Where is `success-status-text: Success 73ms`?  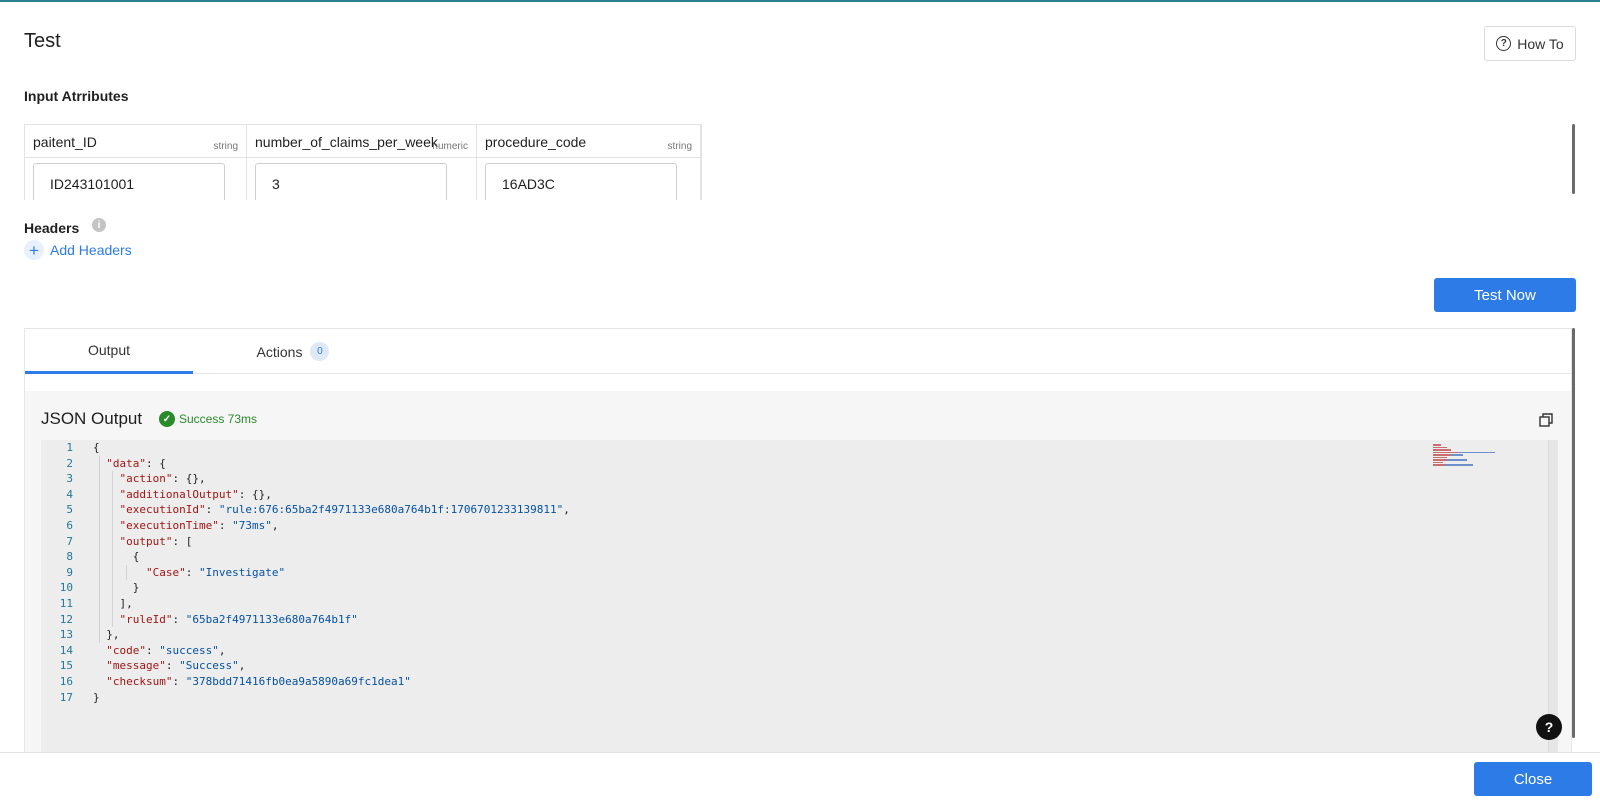 success-status-text: Success 73ms is located at coordinates (218, 419).